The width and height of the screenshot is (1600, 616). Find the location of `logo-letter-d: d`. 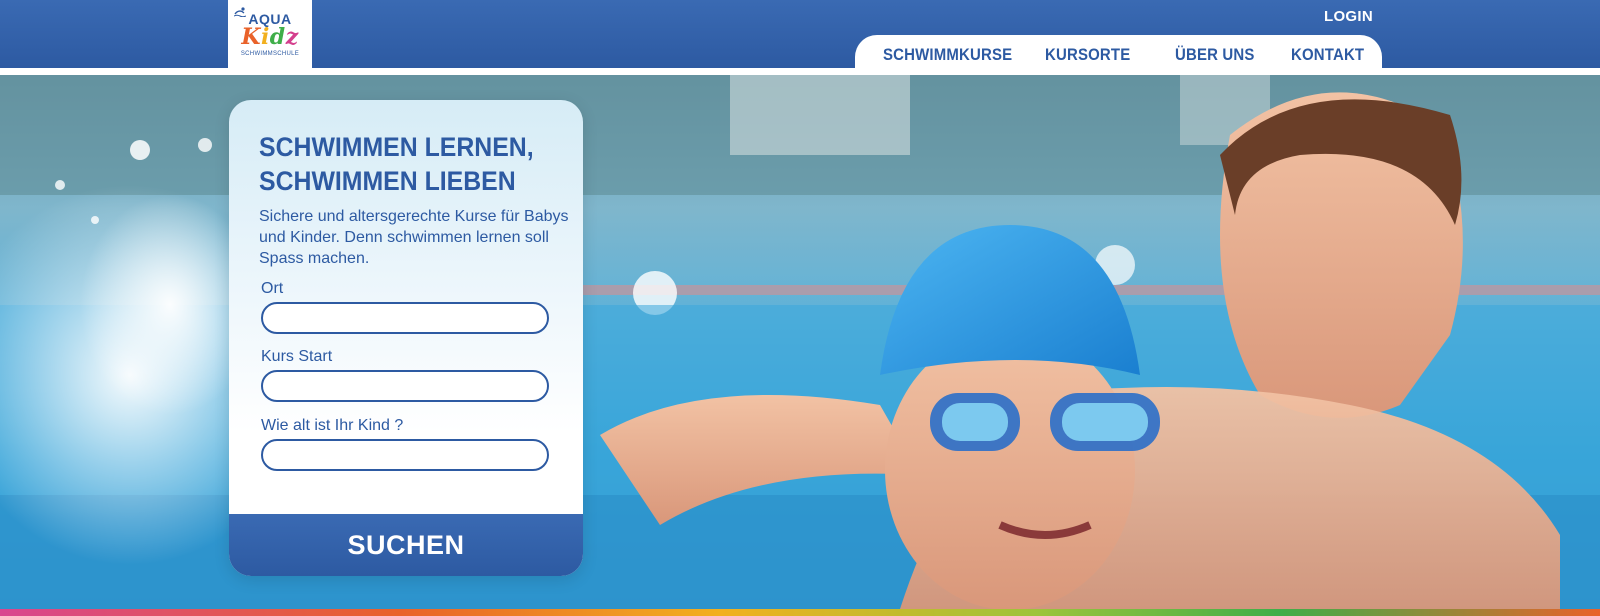

logo-letter-d: d is located at coordinates (277, 36).